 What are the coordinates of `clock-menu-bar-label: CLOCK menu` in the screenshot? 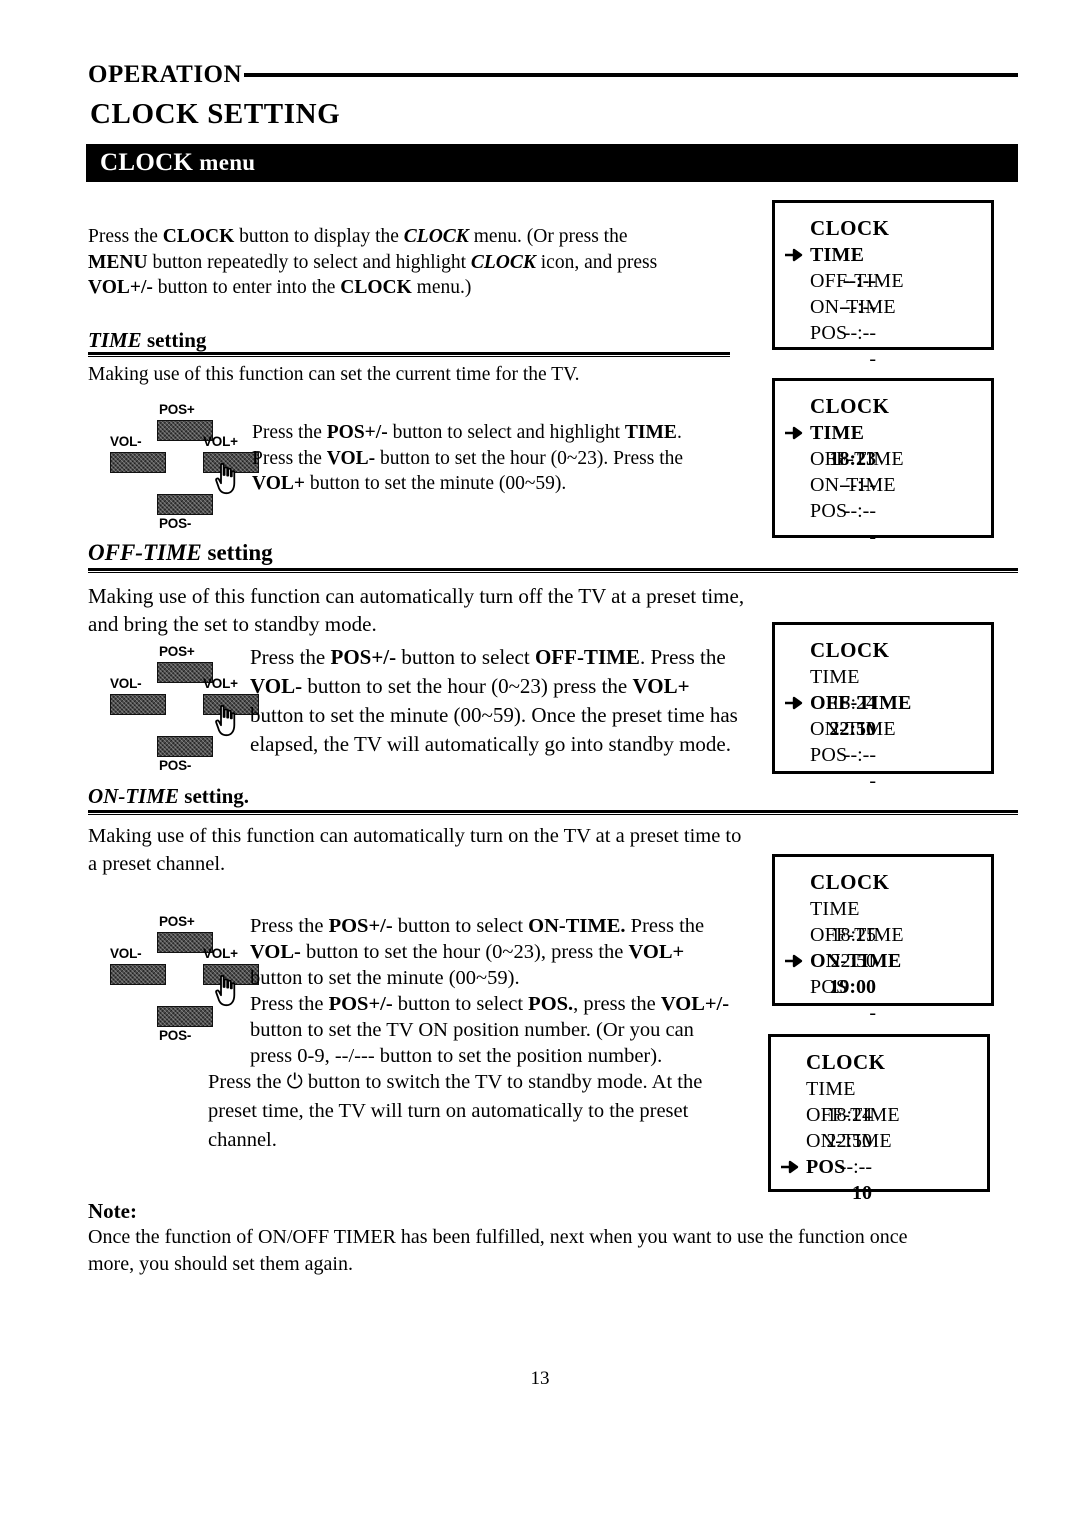 It's located at (178, 162).